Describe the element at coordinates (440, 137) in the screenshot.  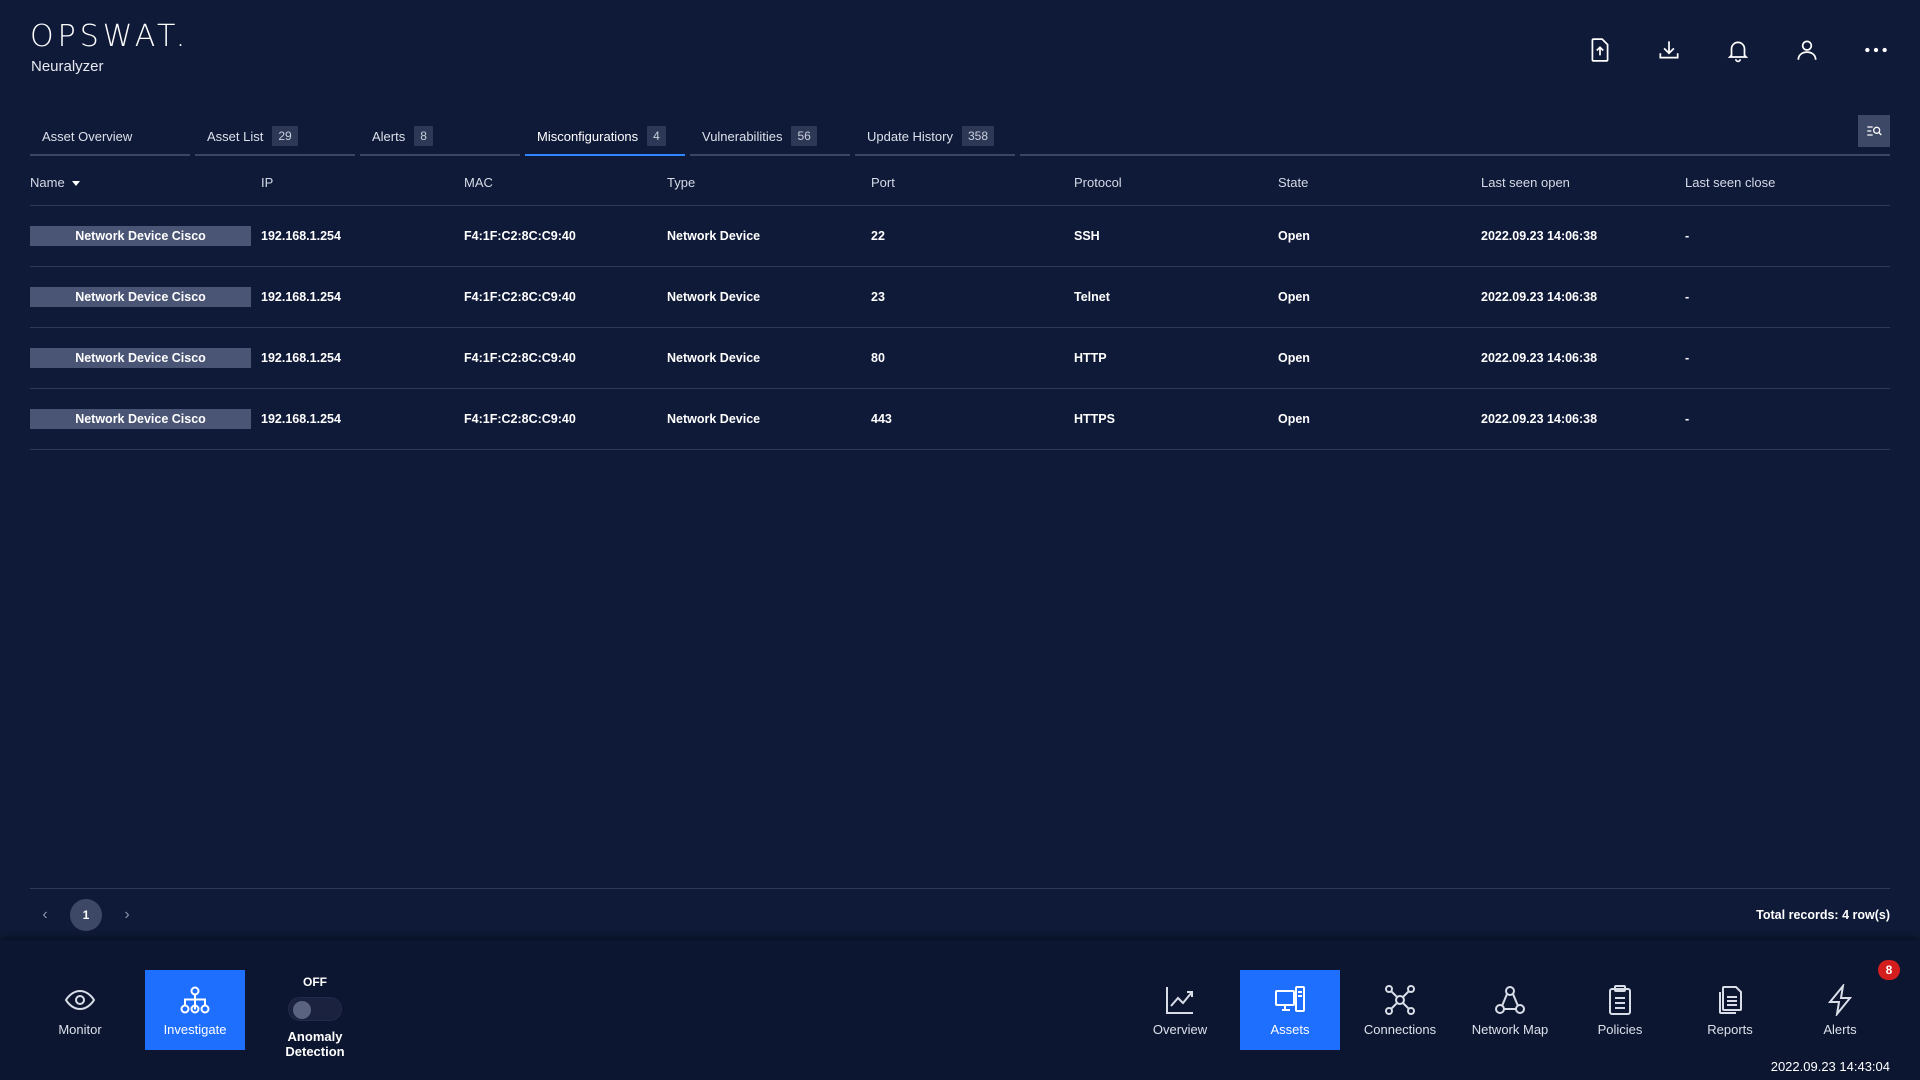
I see `tab-alerts: Alerts 8` at that location.